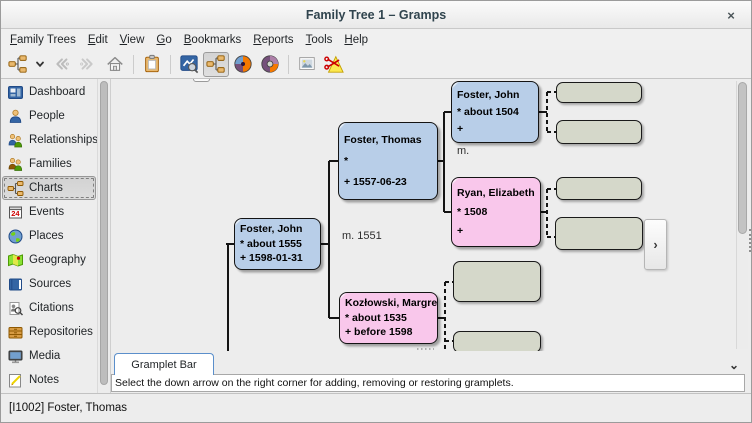 Image resolution: width=752 pixels, height=423 pixels. What do you see at coordinates (376, 64) in the screenshot?
I see `toolbar` at bounding box center [376, 64].